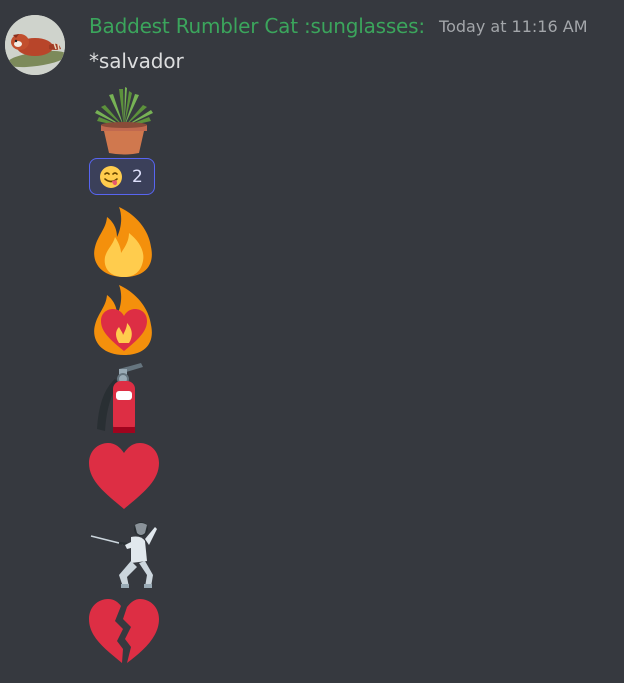  What do you see at coordinates (111, 177) in the screenshot?
I see `face-savoring-food-icon` at bounding box center [111, 177].